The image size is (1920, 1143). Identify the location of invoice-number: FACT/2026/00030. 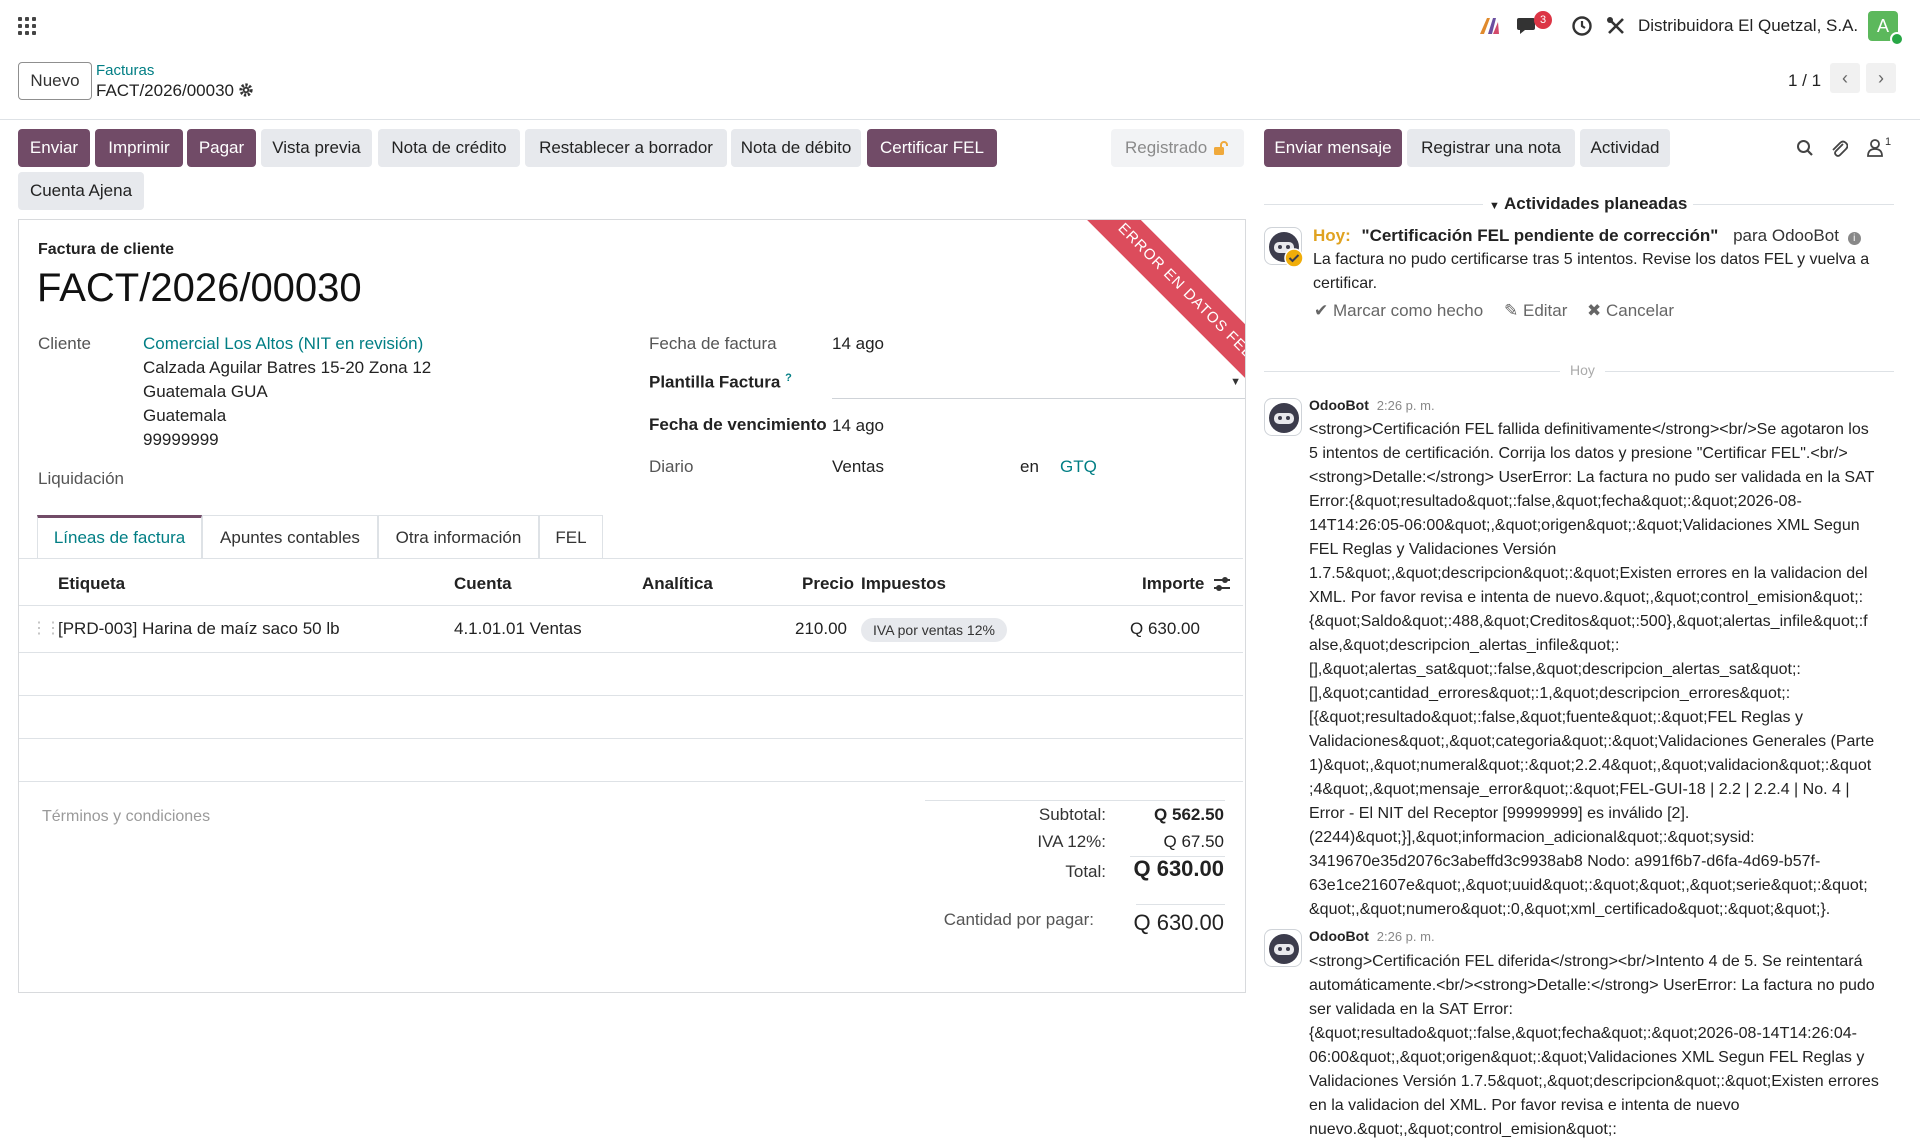
(199, 288).